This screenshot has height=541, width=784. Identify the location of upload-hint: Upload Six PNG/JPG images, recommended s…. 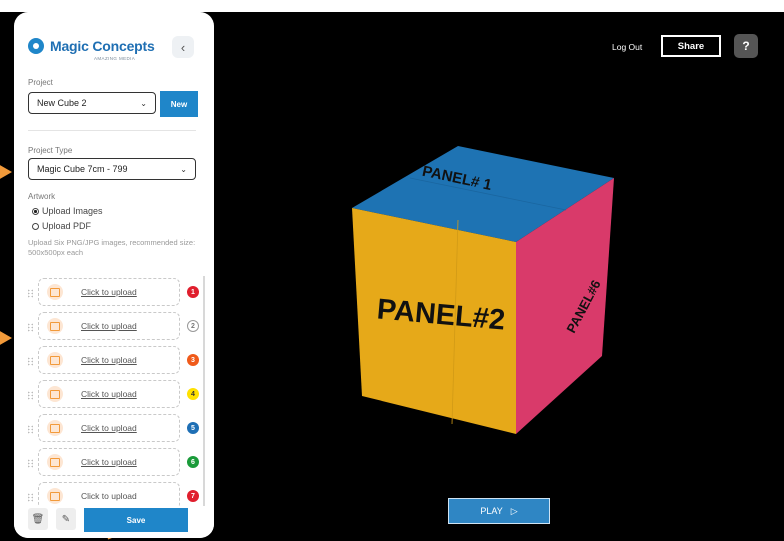
(112, 247).